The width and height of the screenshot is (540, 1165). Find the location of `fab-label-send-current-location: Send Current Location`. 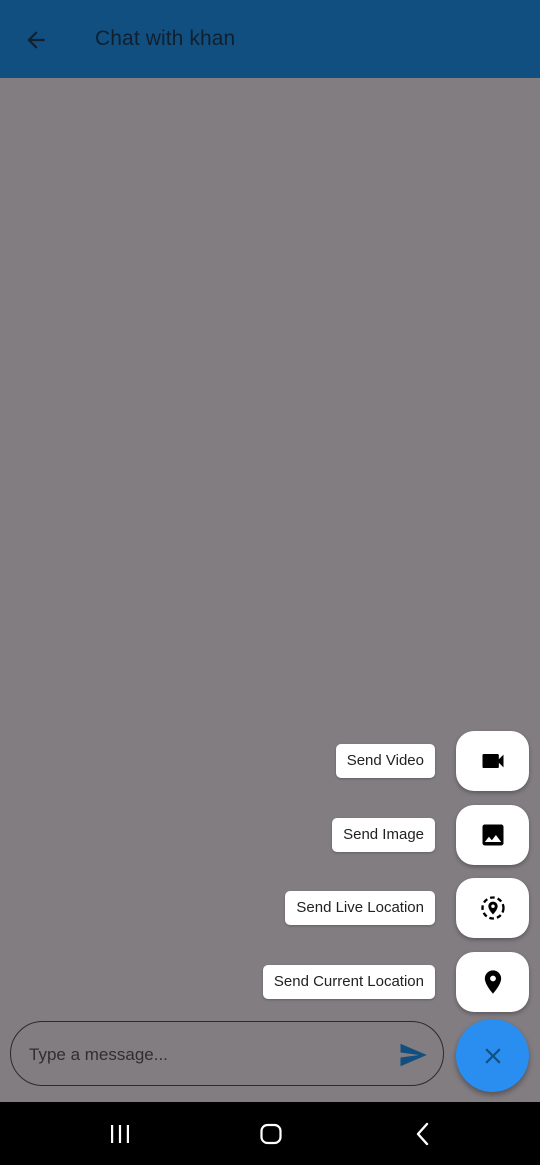

fab-label-send-current-location: Send Current Location is located at coordinates (348, 981).